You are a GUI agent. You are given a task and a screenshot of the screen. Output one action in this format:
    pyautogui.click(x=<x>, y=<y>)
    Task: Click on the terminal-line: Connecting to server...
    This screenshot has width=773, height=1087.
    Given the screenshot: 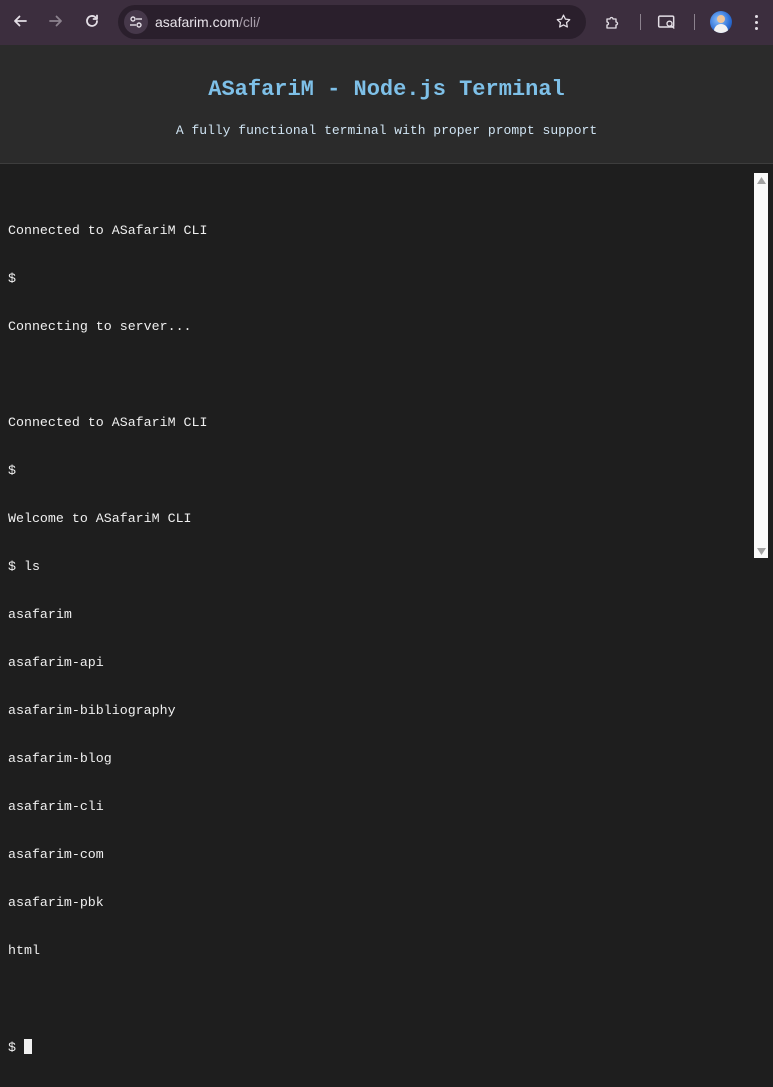 What is the action you would take?
    pyautogui.click(x=100, y=326)
    